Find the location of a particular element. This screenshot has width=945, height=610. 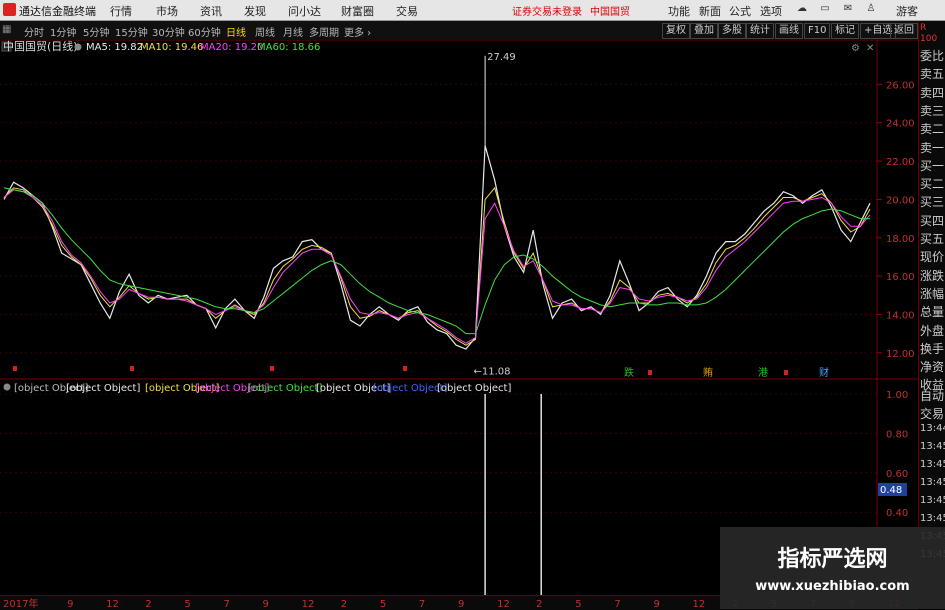

tab-multi-period: 多周期 is located at coordinates (324, 31).